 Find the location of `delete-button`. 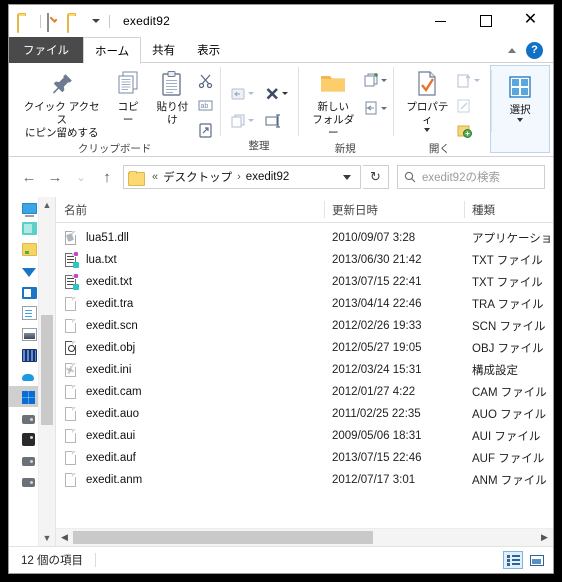

delete-button is located at coordinates (276, 93).